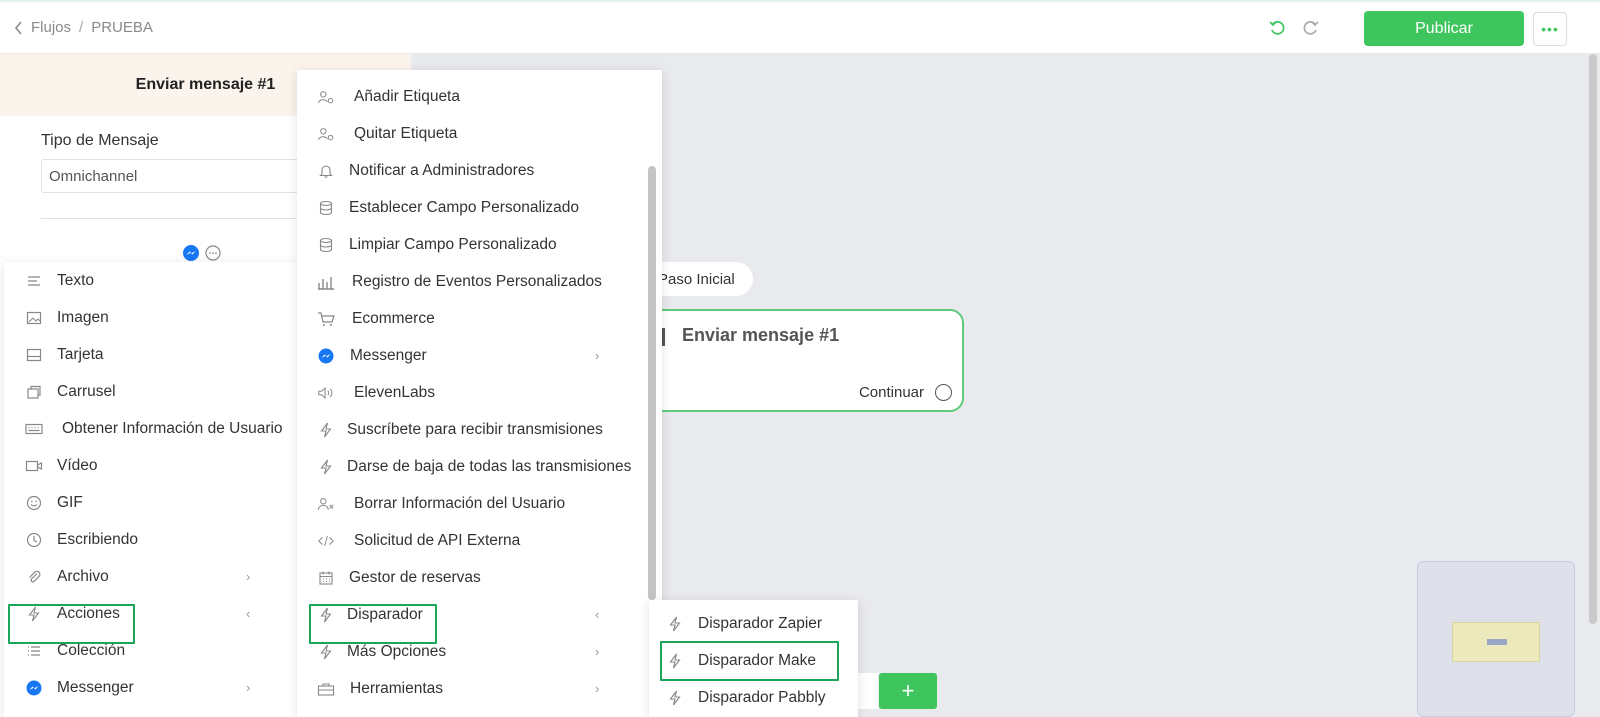 The height and width of the screenshot is (717, 1600). I want to click on menu-item-label: Solicitud de API Externa, so click(437, 540).